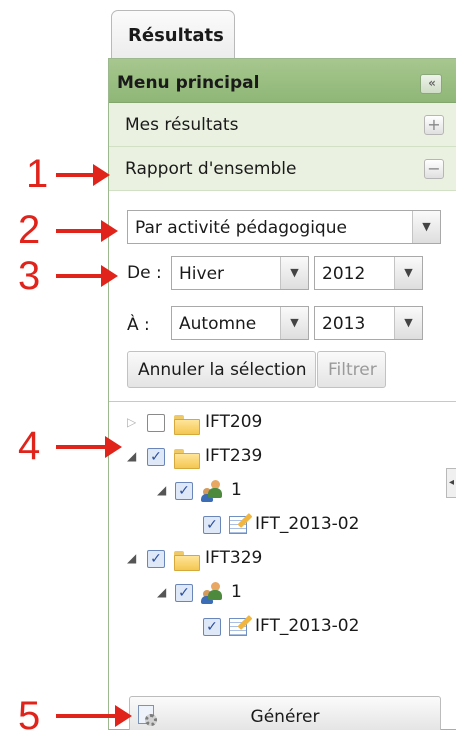  Describe the element at coordinates (241, 228) in the screenshot. I see `grouping-value: Par activité pédagogique` at that location.